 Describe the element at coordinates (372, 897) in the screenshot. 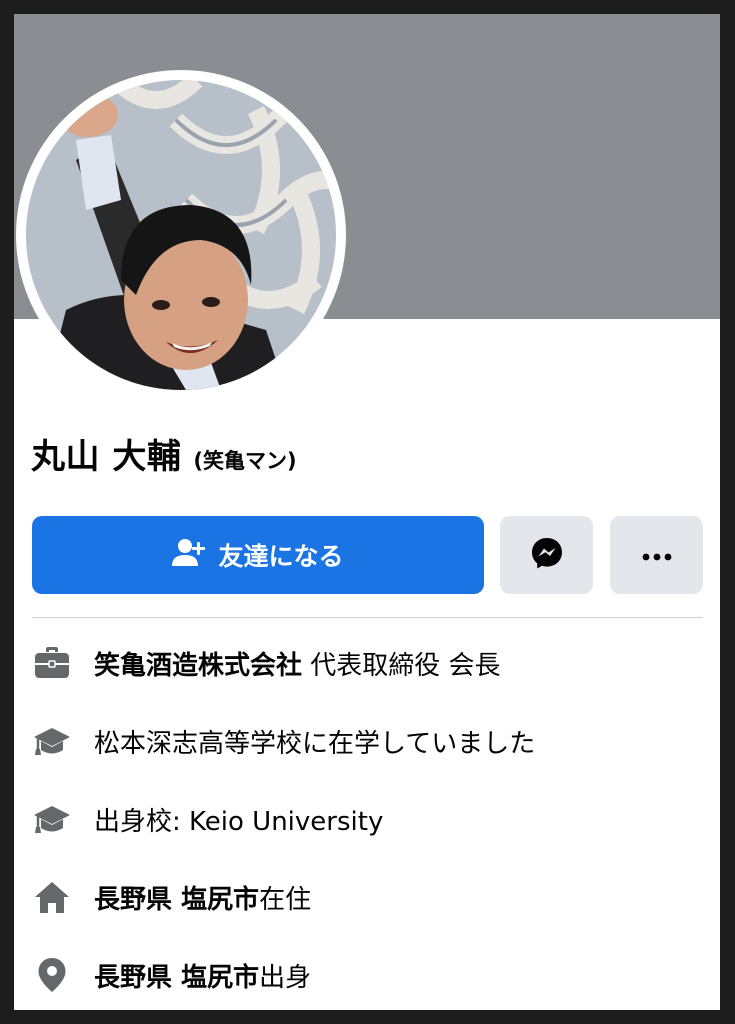

I see `info-lives-in: 長野県 塩尻市在住` at that location.